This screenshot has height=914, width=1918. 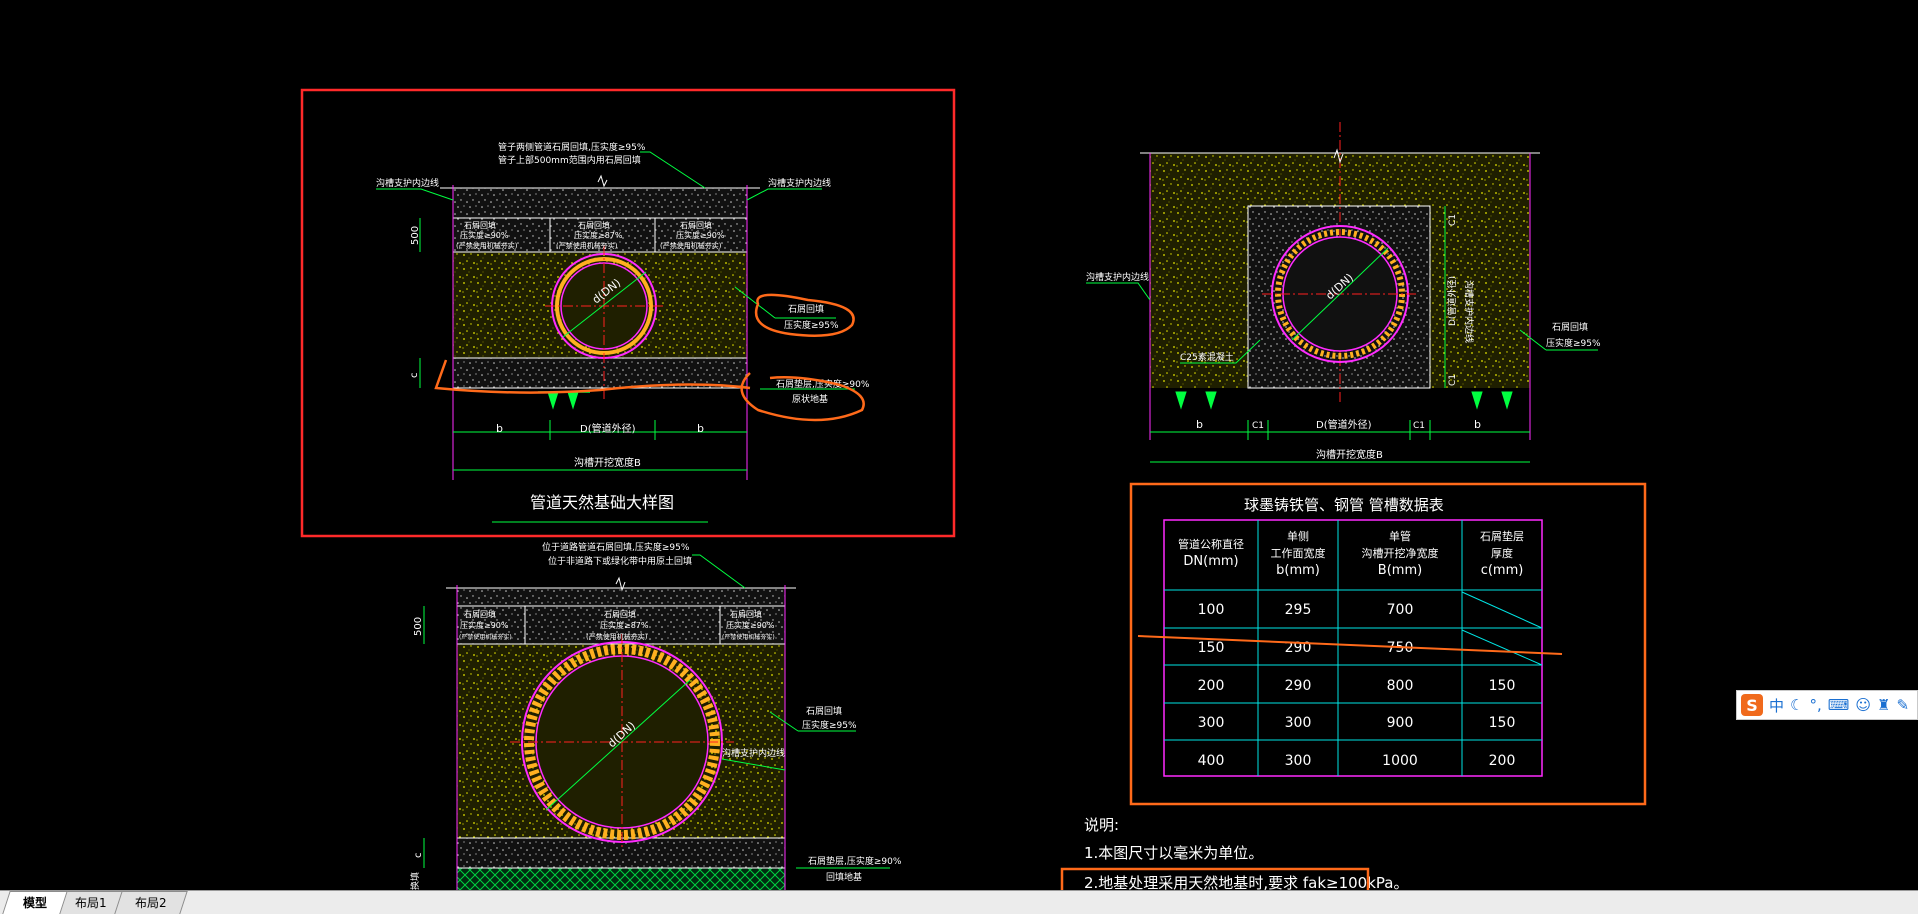 I want to click on svg-text: 位于道路管道石屑回填,压实度≥95%, so click(x=616, y=547).